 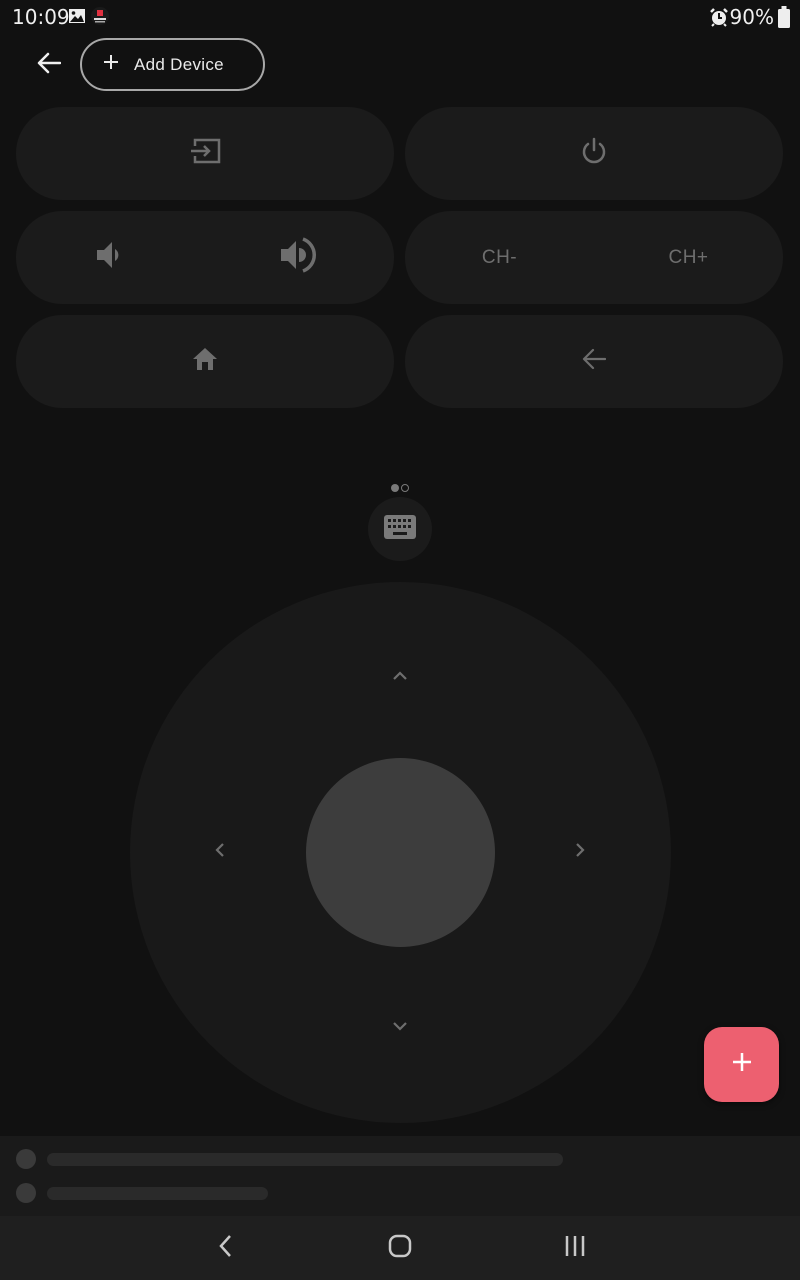 I want to click on home-button-area, so click(x=205, y=361).